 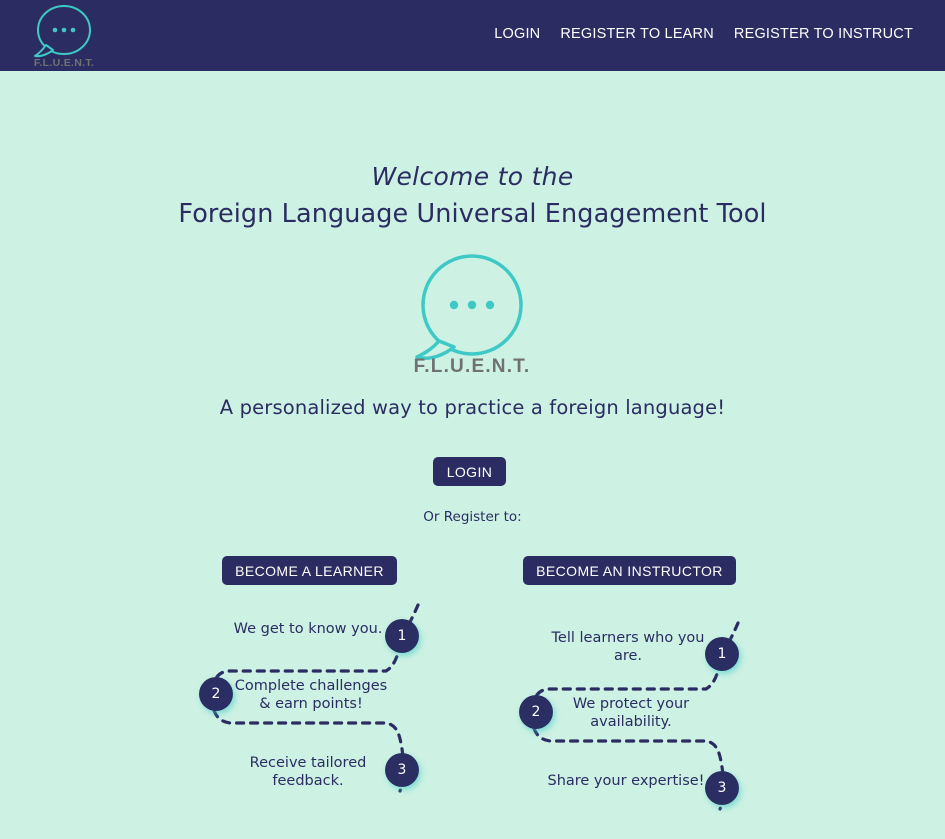 I want to click on hero-logo: F.L.U.E.N.T., so click(x=472, y=313).